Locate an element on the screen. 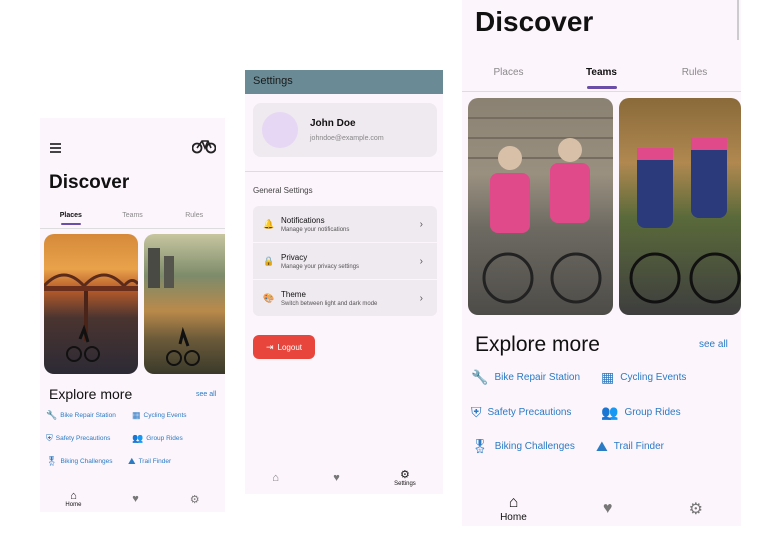 The height and width of the screenshot is (556, 782). lock-icon: 🔒 is located at coordinates (269, 260).